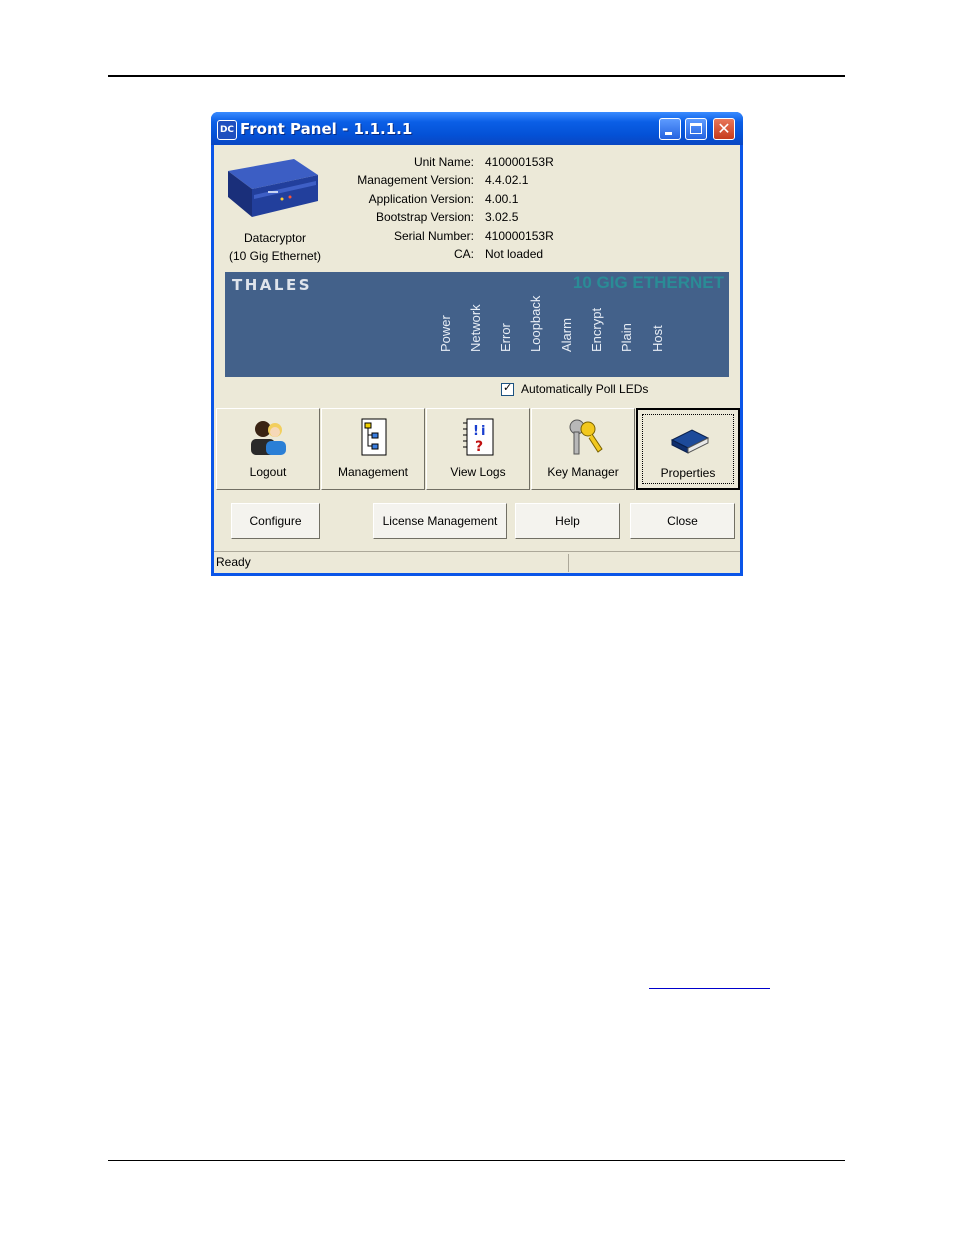 Image resolution: width=954 pixels, height=1235 pixels. What do you see at coordinates (682, 521) in the screenshot?
I see `close-button: Close` at bounding box center [682, 521].